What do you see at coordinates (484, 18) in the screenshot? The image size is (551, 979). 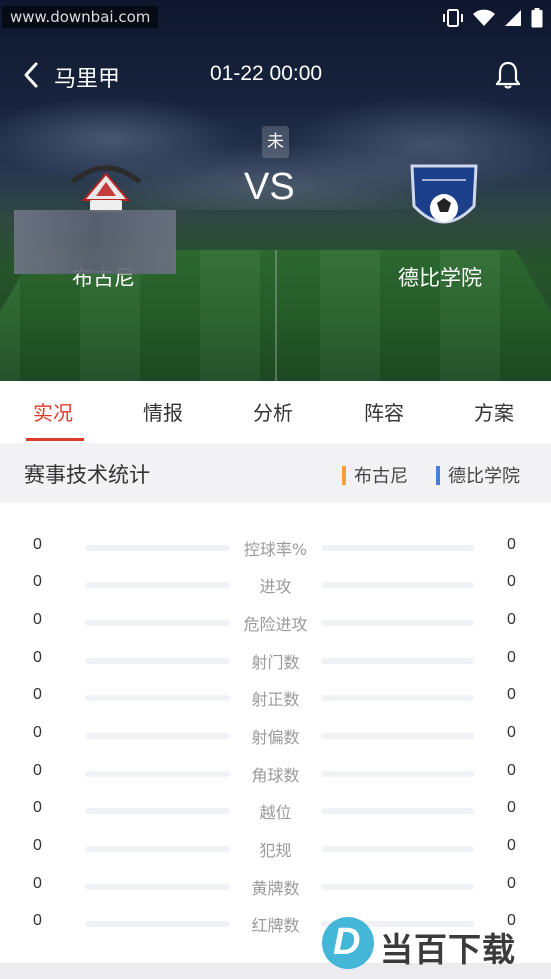 I see `wifi-icon` at bounding box center [484, 18].